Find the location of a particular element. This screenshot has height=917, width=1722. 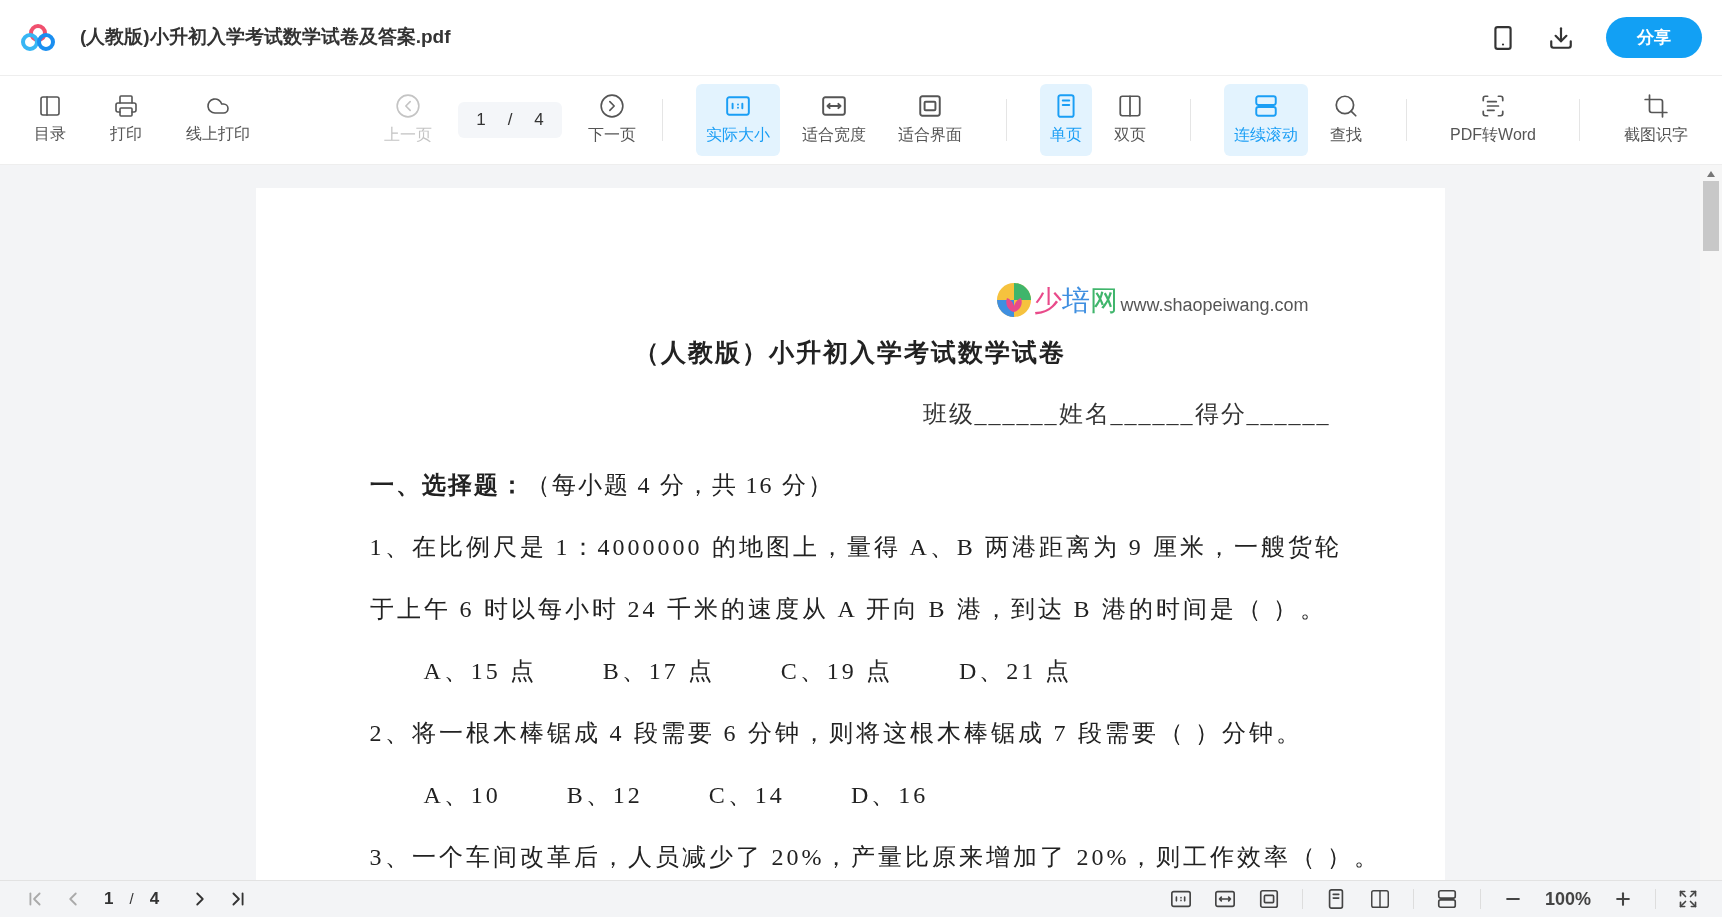

toolbar-button: 打印 is located at coordinates (126, 120).